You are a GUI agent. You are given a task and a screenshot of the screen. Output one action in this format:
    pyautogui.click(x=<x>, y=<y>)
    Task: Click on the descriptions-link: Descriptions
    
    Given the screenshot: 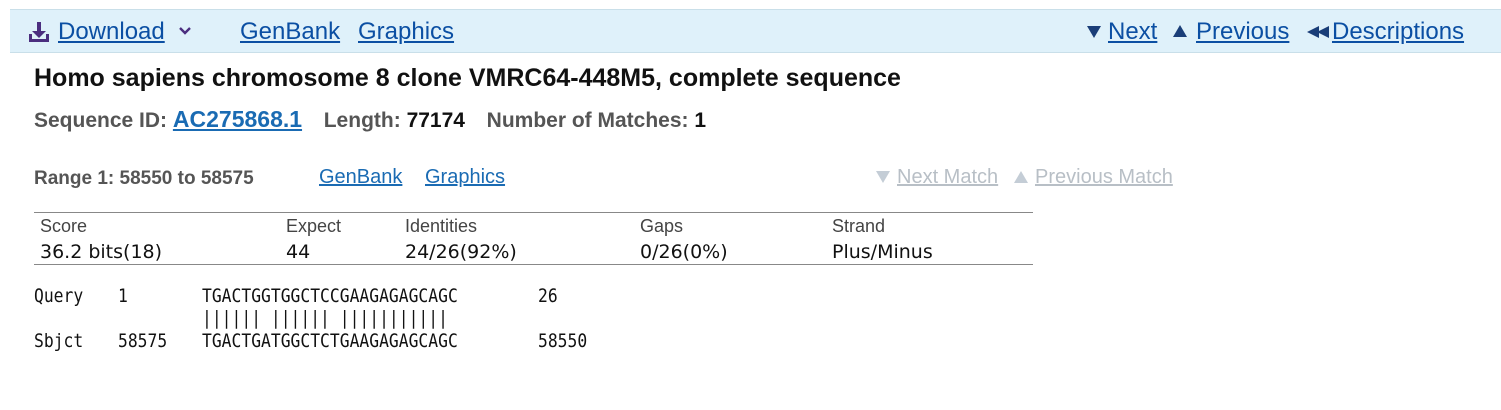 What is the action you would take?
    pyautogui.click(x=1398, y=32)
    